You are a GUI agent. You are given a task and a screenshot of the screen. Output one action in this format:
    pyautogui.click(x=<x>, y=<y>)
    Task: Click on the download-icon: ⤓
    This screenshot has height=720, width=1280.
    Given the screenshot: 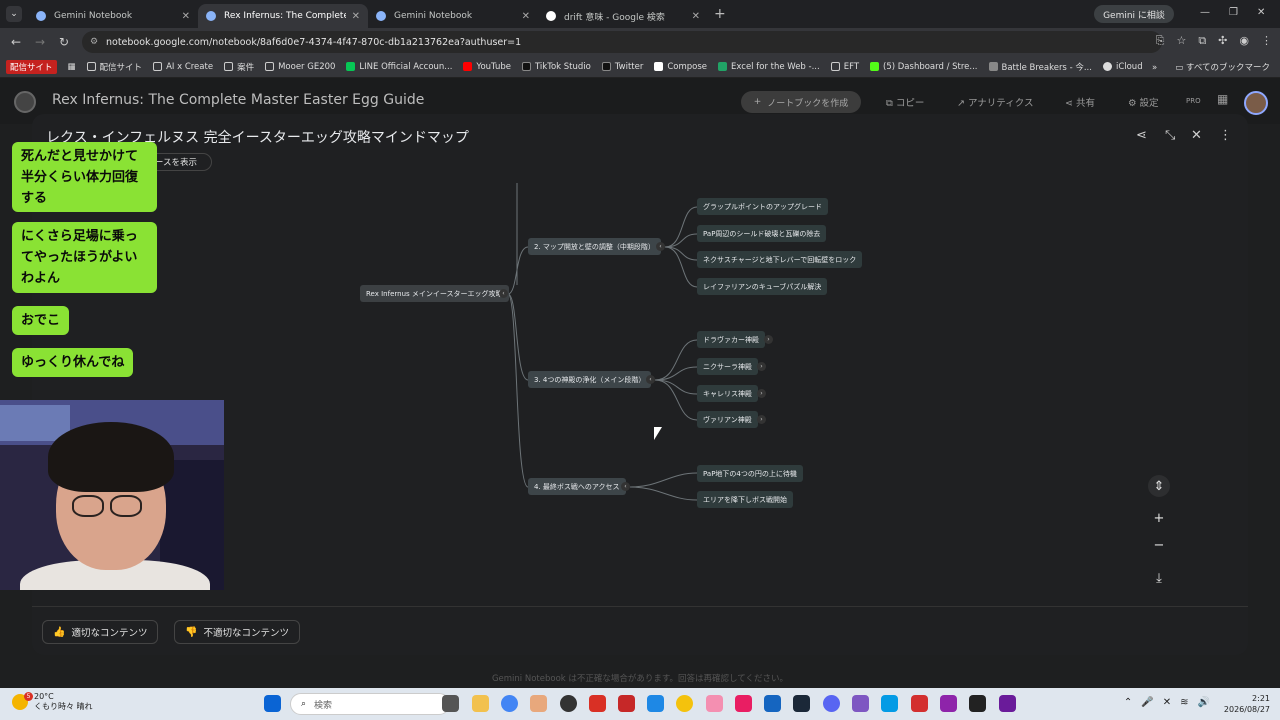 What is the action you would take?
    pyautogui.click(x=1159, y=578)
    